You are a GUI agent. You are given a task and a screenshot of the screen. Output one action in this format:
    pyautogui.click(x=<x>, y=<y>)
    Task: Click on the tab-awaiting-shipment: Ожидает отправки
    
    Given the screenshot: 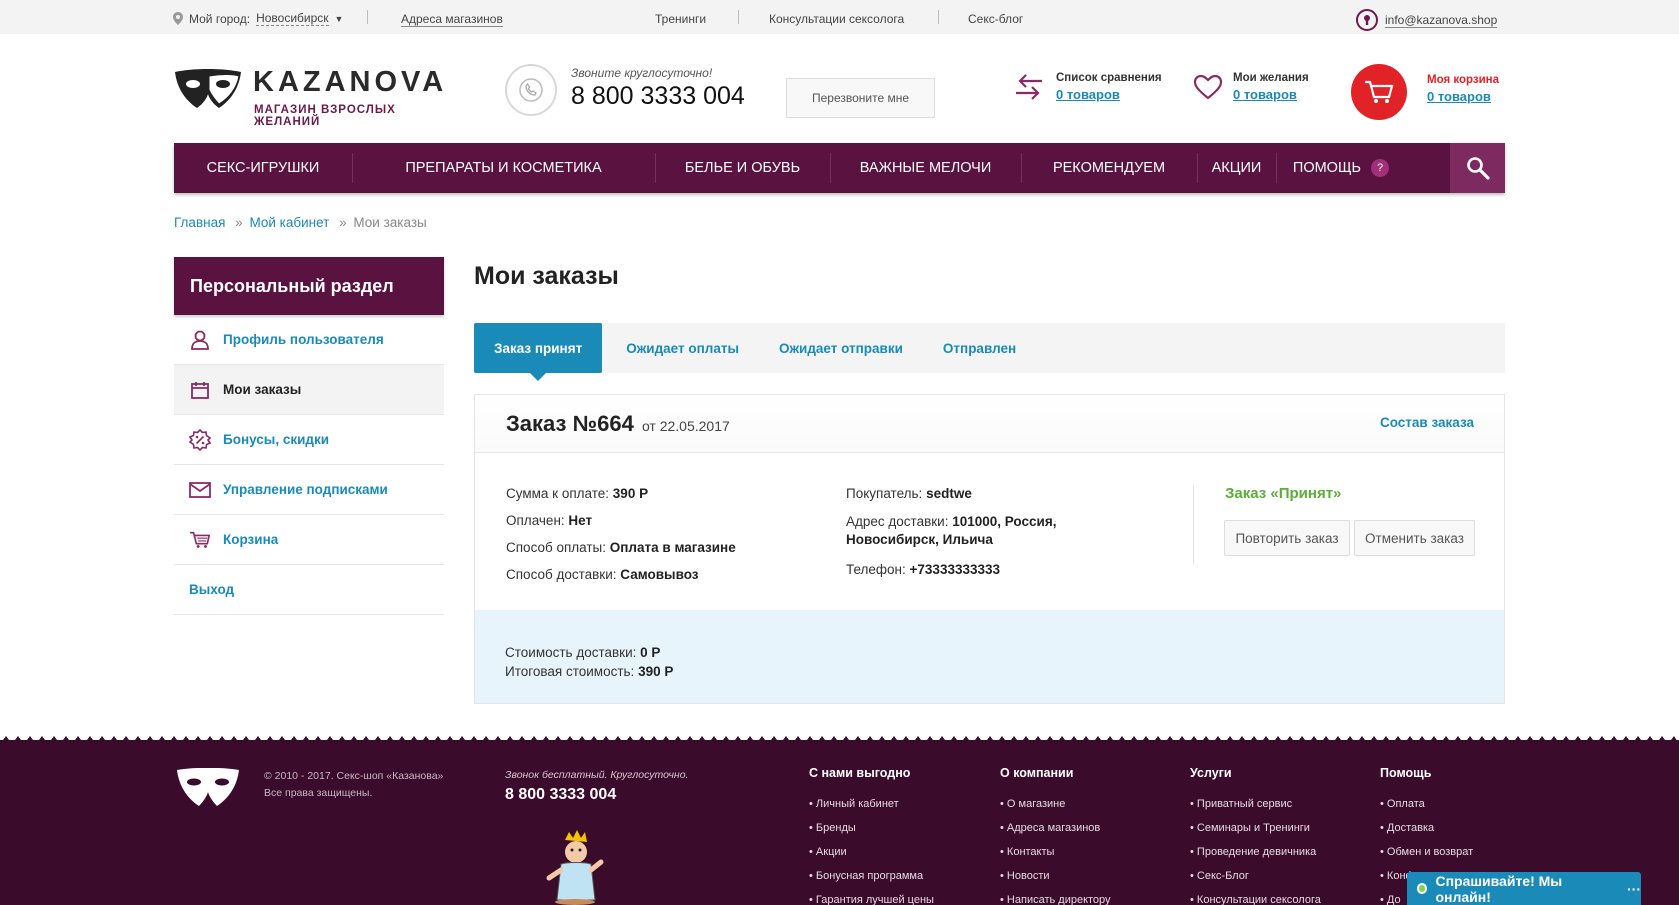 What is the action you would take?
    pyautogui.click(x=841, y=348)
    